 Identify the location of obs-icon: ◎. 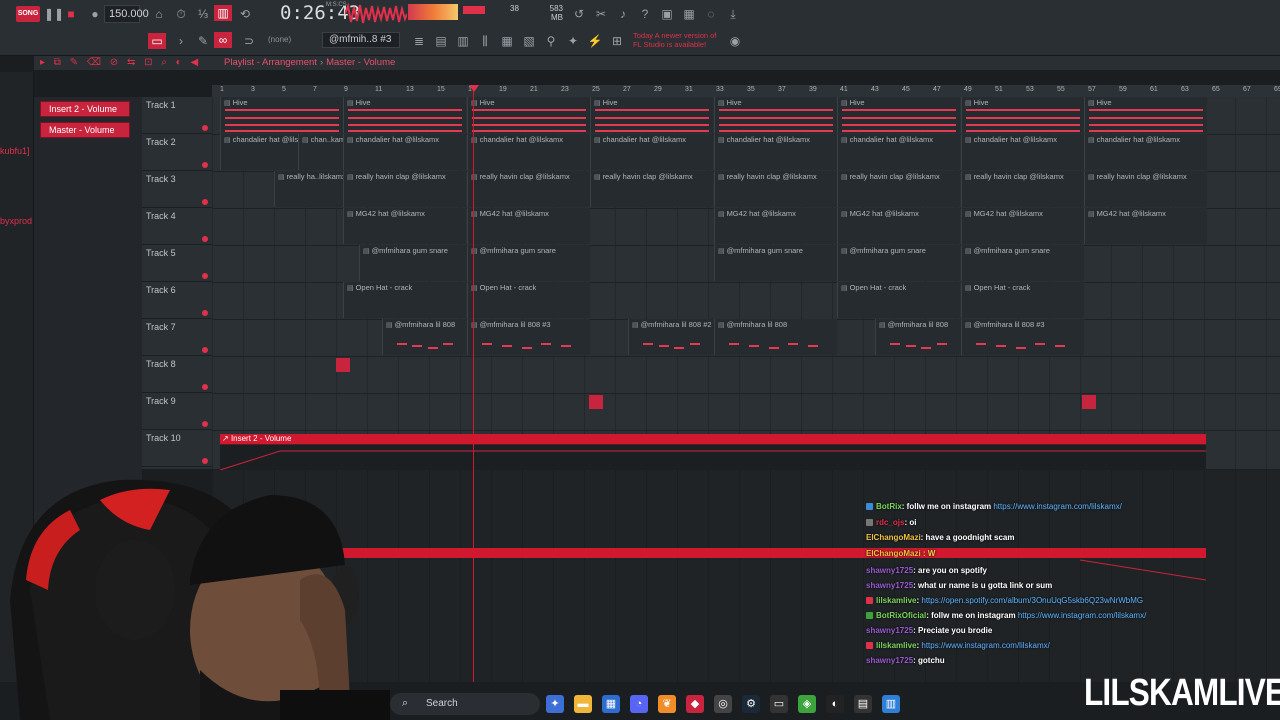
(723, 704).